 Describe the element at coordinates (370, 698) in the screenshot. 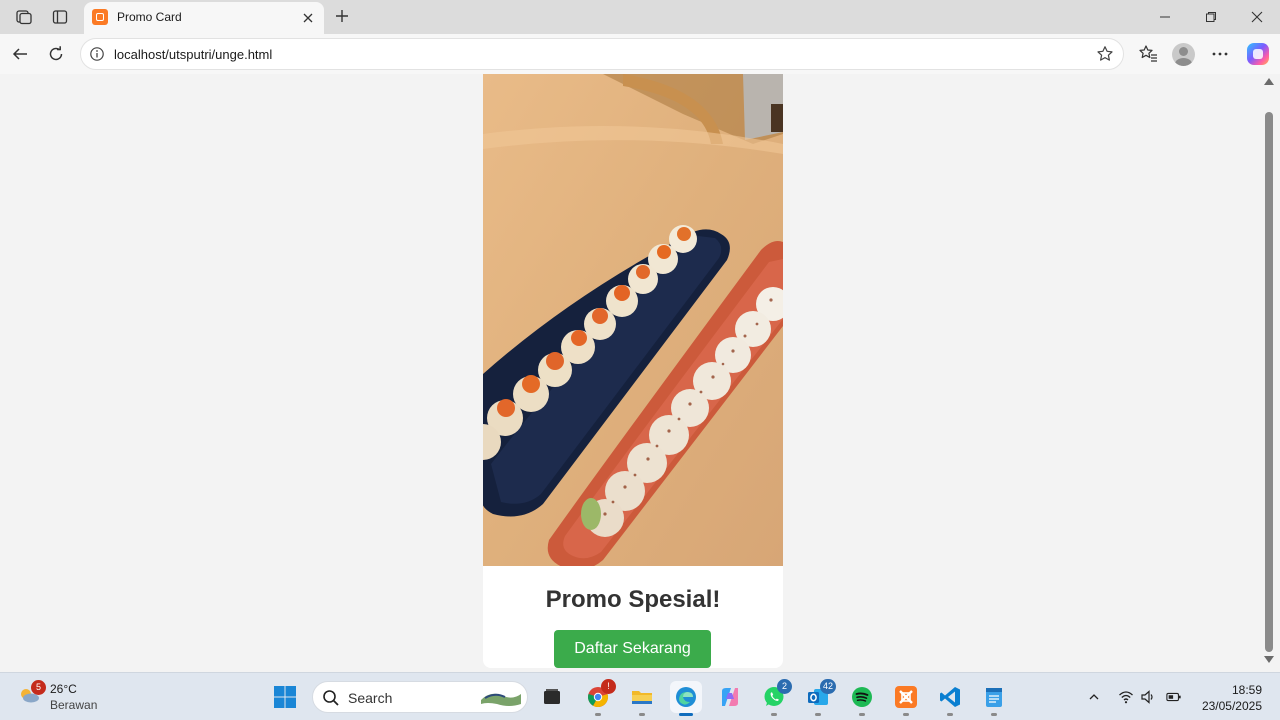

I see `search-placeholder: Search` at that location.